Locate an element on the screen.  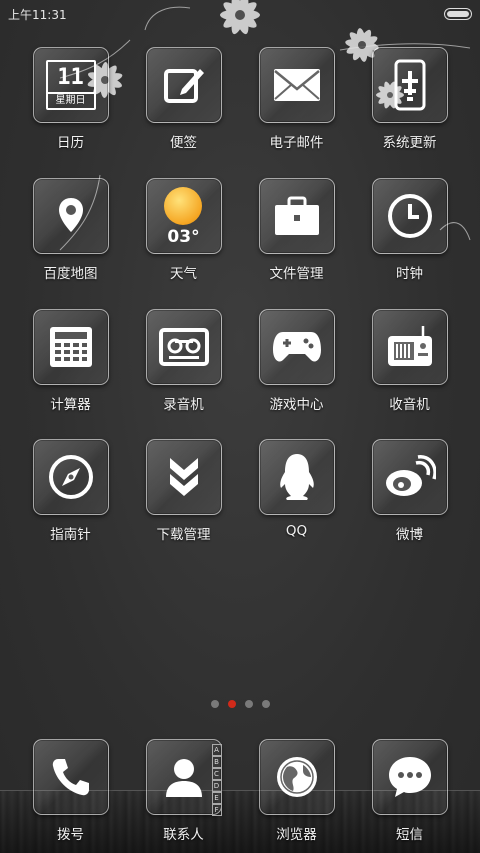
radio-icon is located at coordinates (409, 347).